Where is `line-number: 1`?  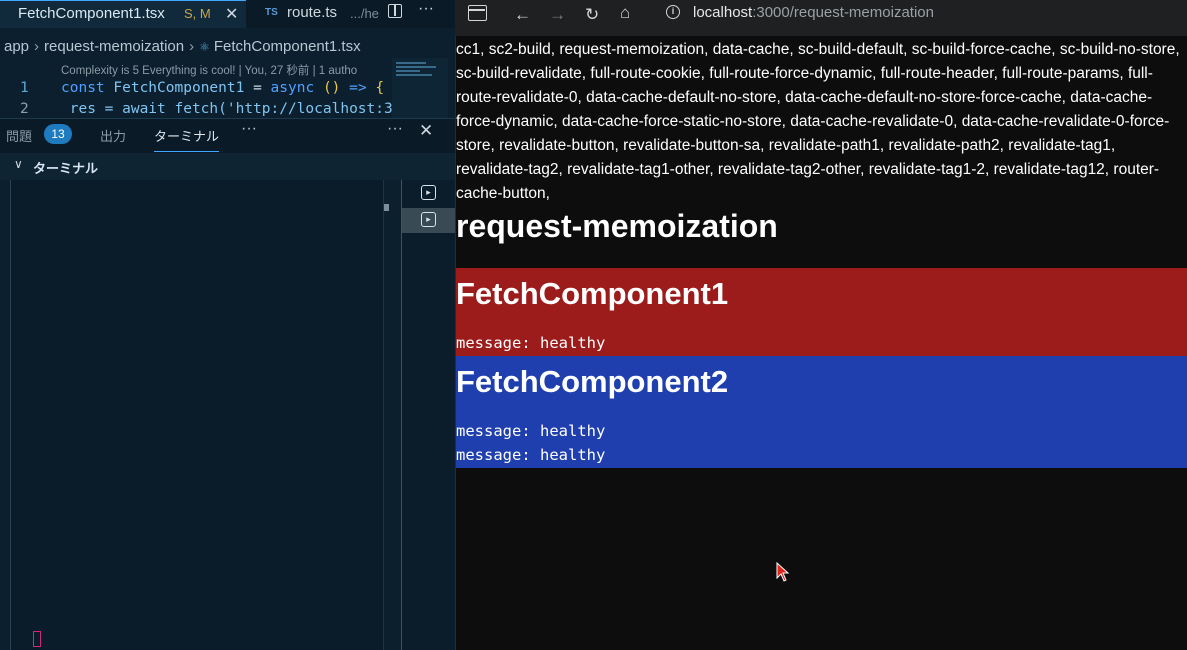
line-number: 1 is located at coordinates (24, 88).